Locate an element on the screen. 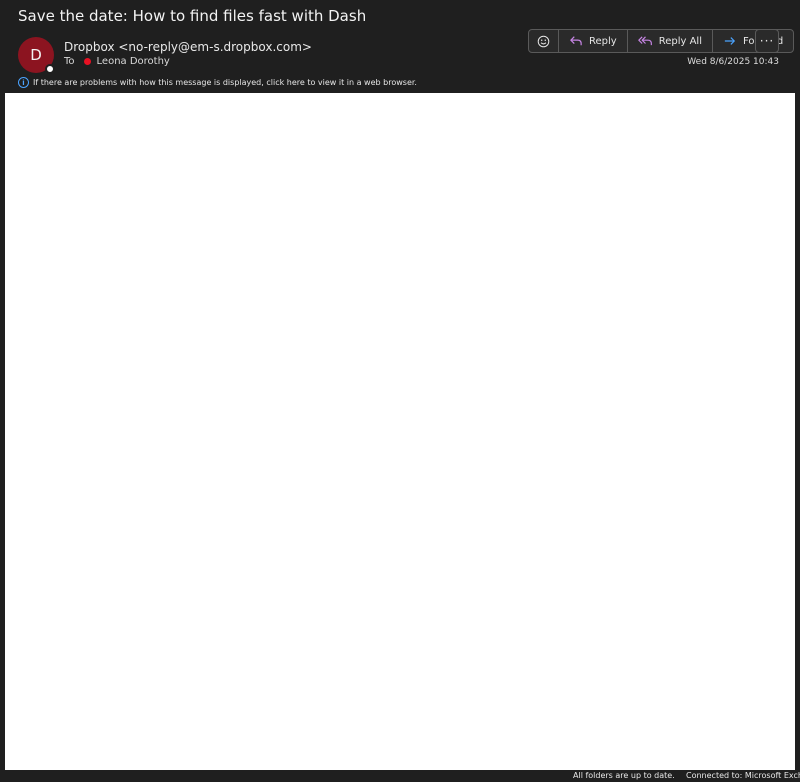 This screenshot has width=800, height=782. reply-icon is located at coordinates (576, 41).